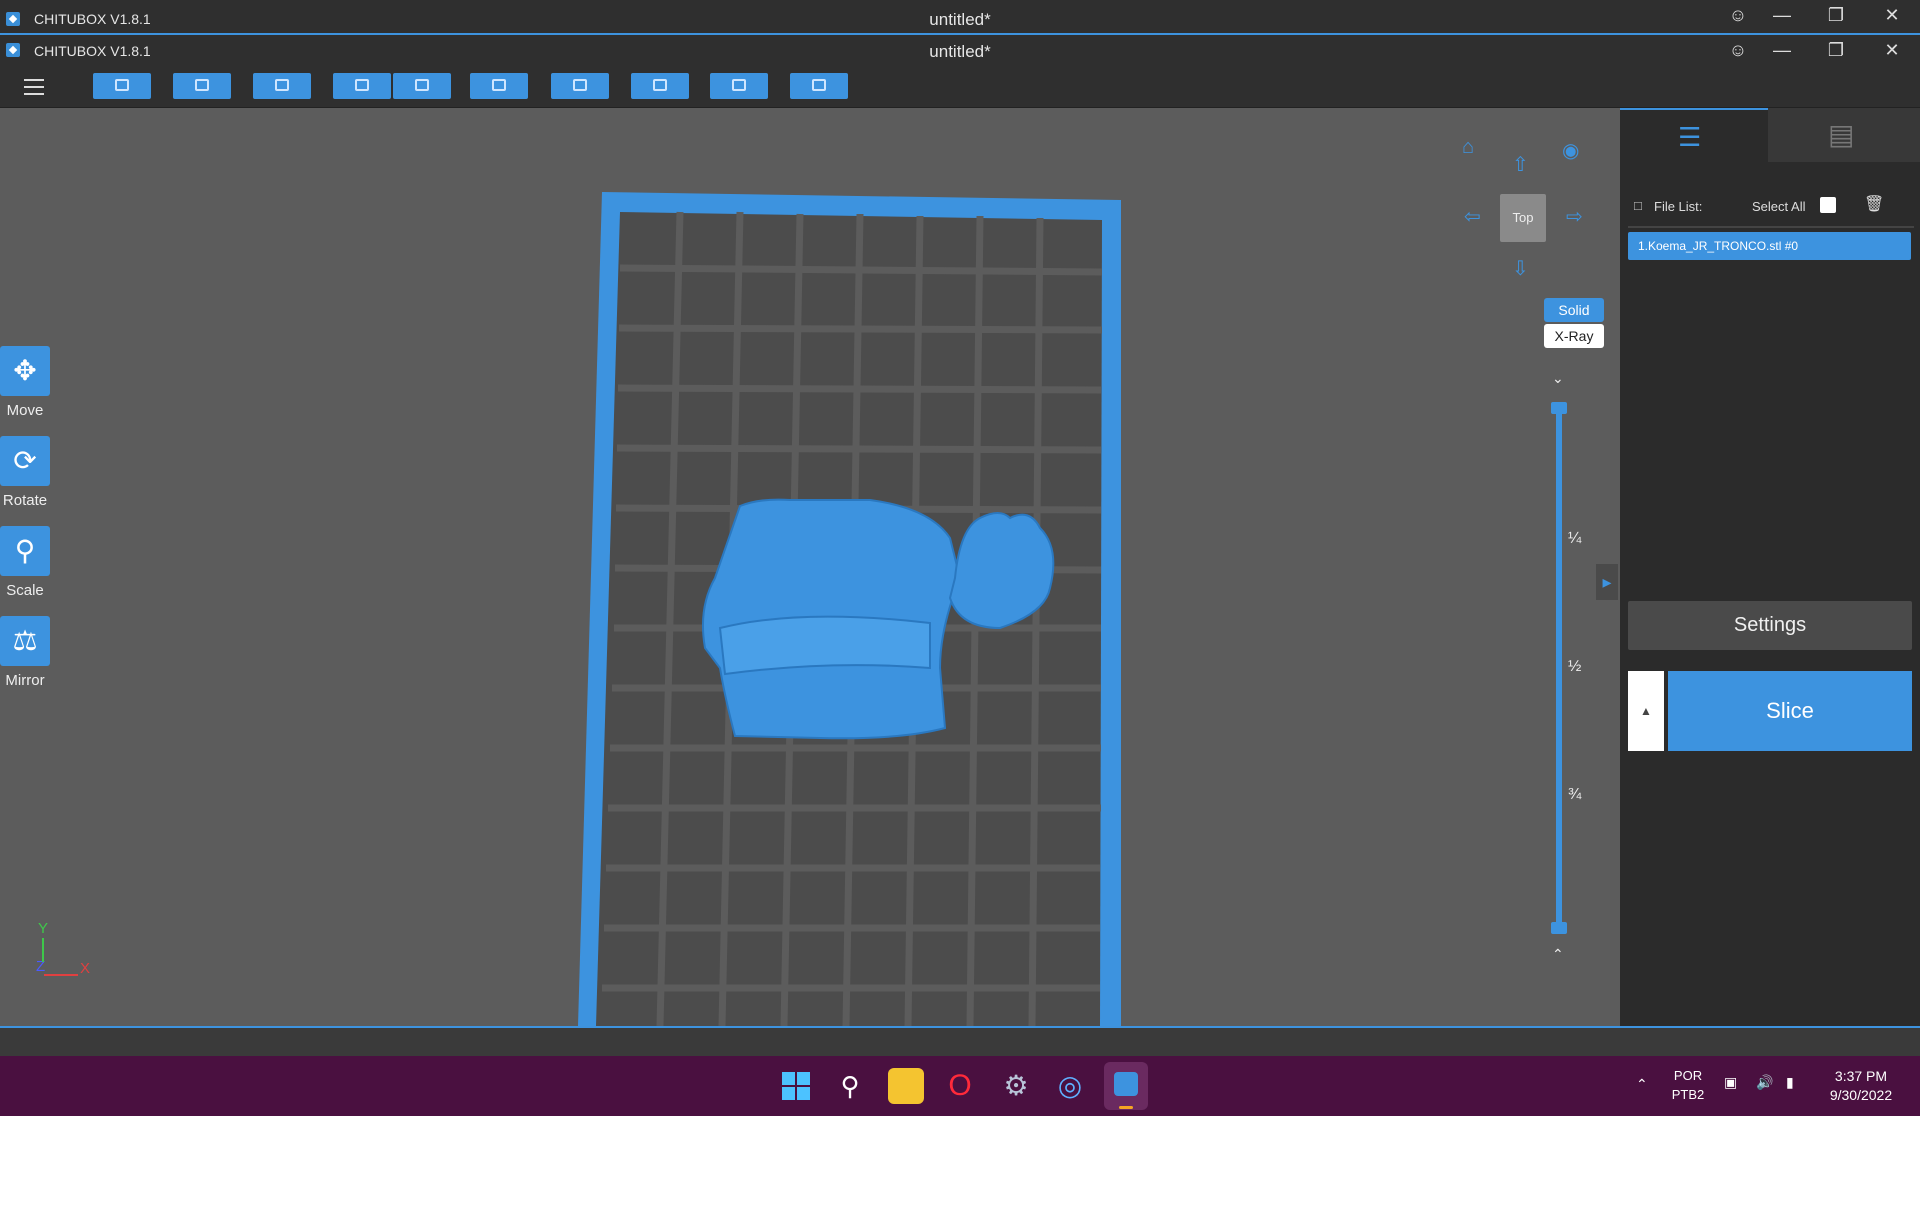  I want to click on copy-button, so click(499, 86).